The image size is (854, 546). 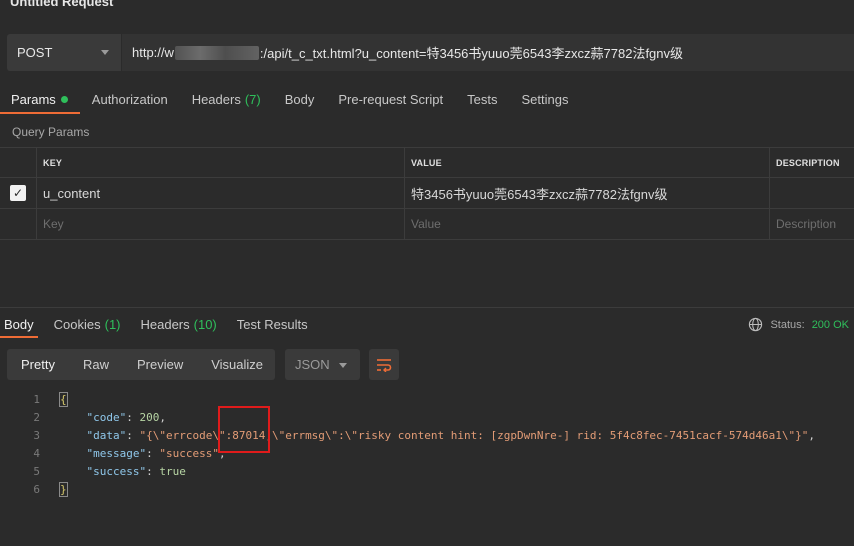 I want to click on tab-authorization-label: Authorization, so click(x=129, y=99).